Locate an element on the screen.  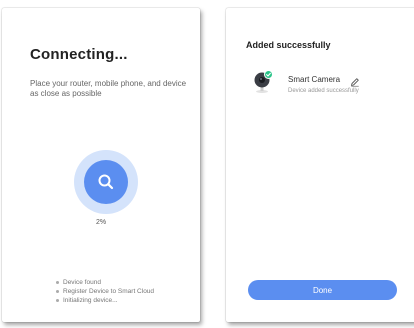
device-status: Device added successfully is located at coordinates (323, 91).